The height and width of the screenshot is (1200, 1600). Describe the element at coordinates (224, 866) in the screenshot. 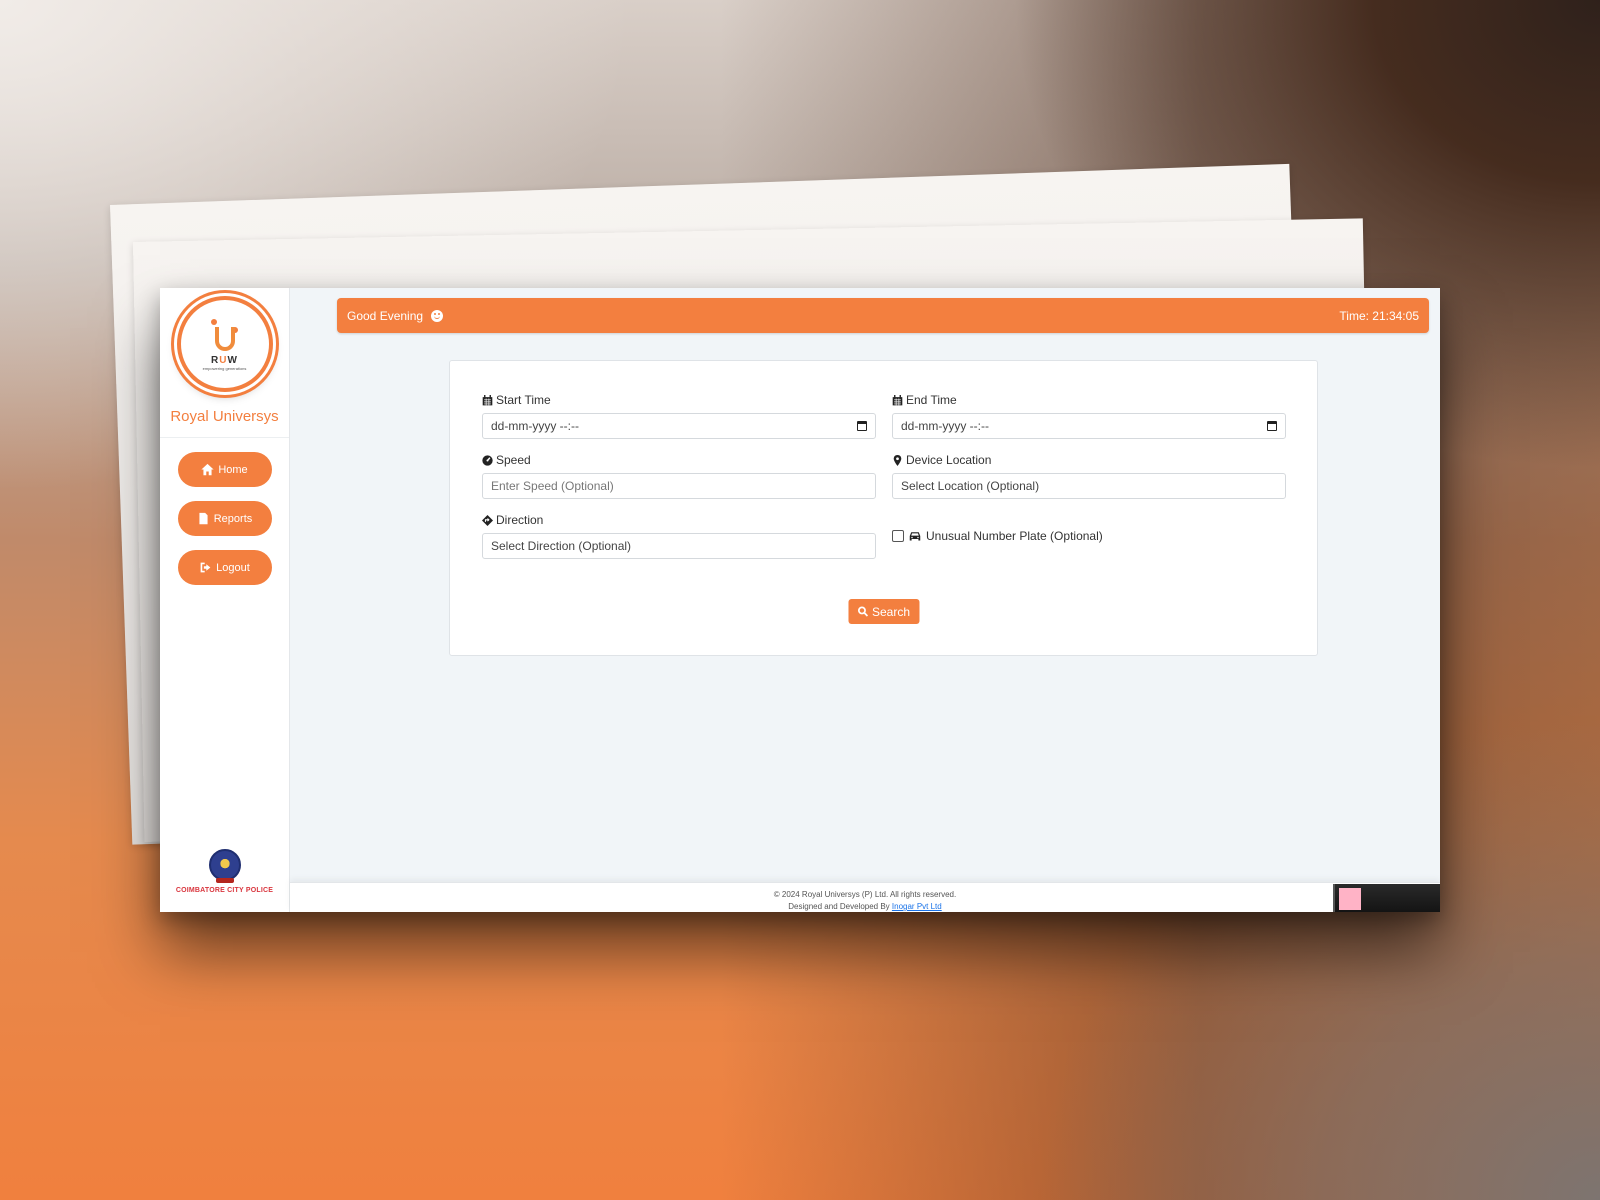

I see `police-emblem-icon` at that location.